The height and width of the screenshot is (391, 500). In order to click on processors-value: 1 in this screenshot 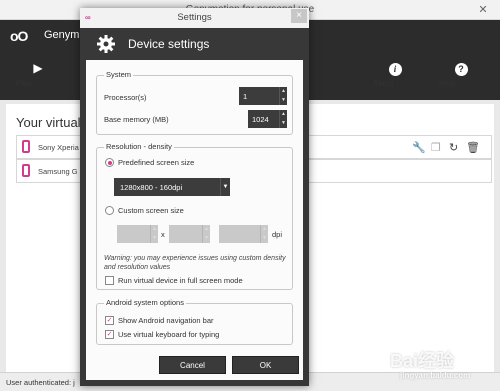, I will do `click(245, 96)`.